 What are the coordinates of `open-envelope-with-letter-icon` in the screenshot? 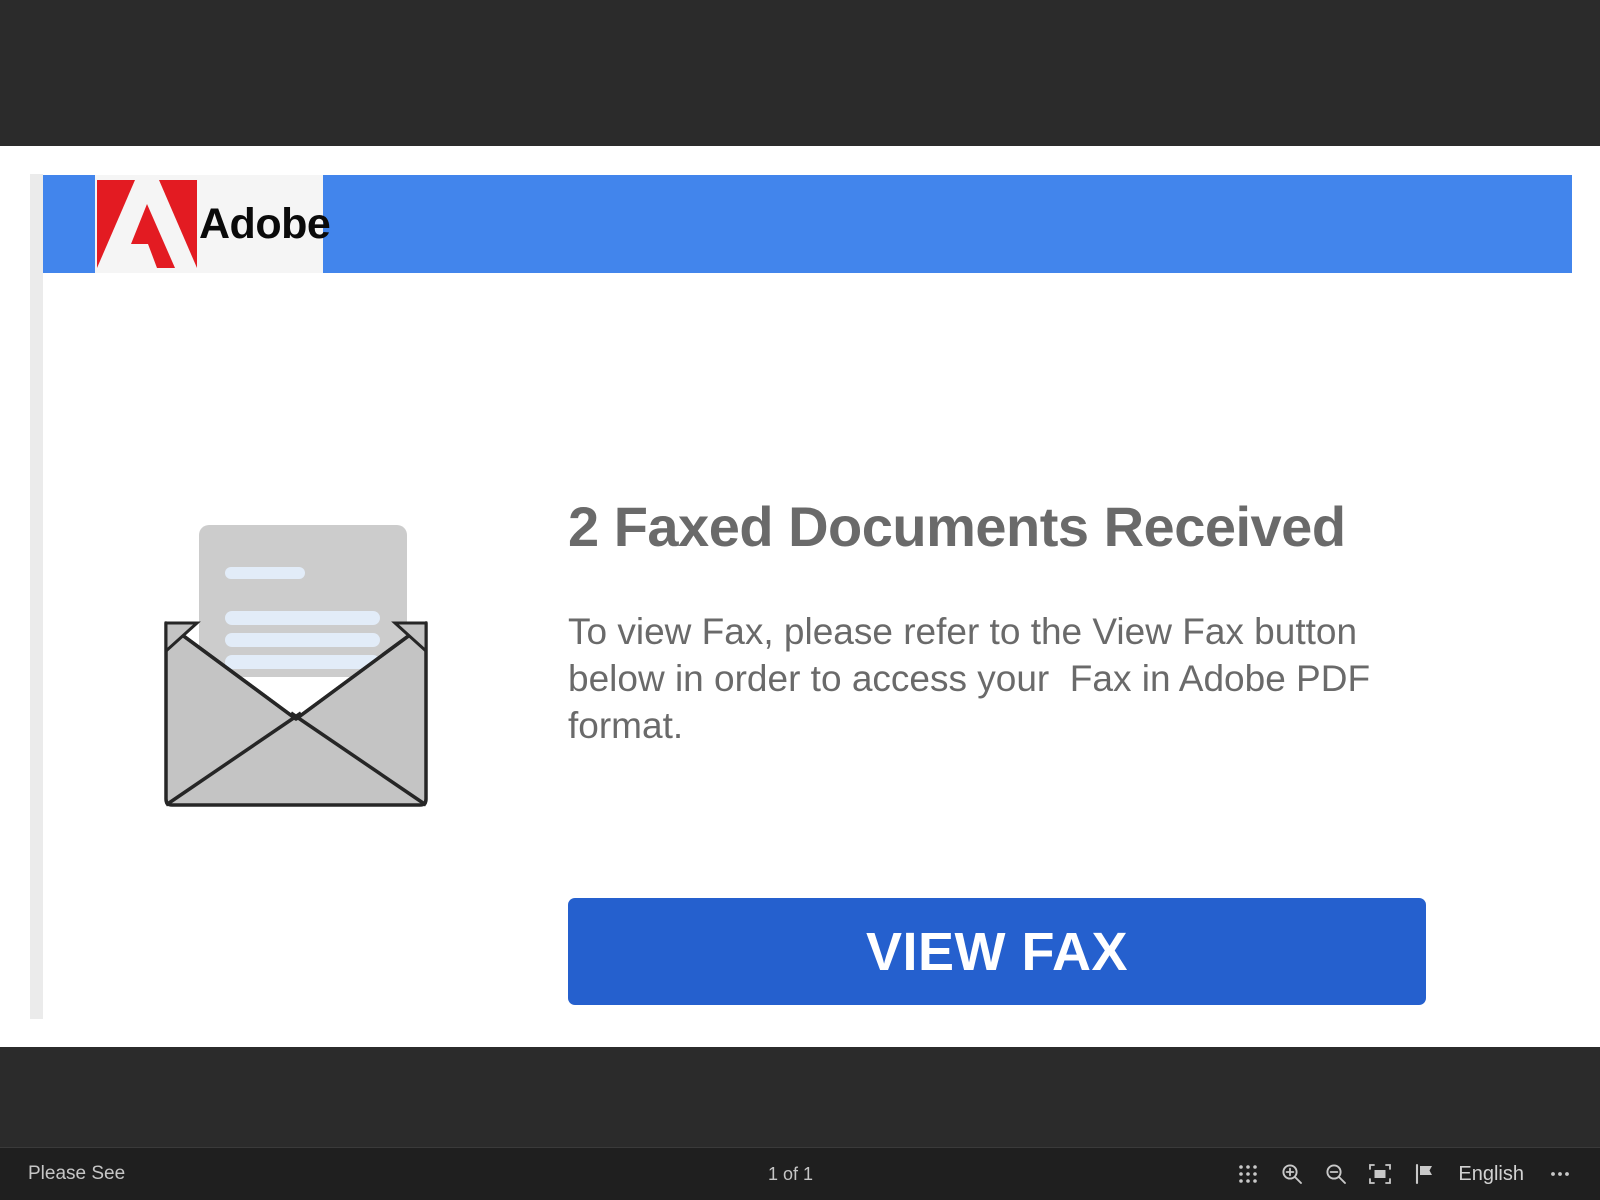 It's located at (296, 666).